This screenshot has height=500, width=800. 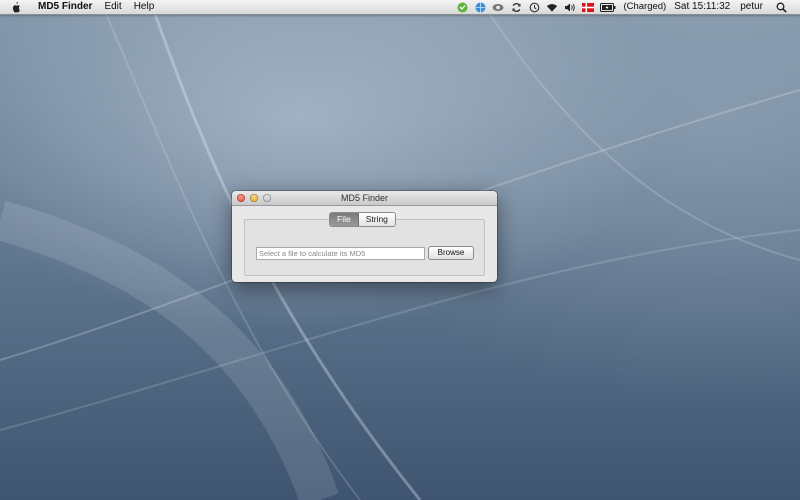 I want to click on eye-icon, so click(x=498, y=7).